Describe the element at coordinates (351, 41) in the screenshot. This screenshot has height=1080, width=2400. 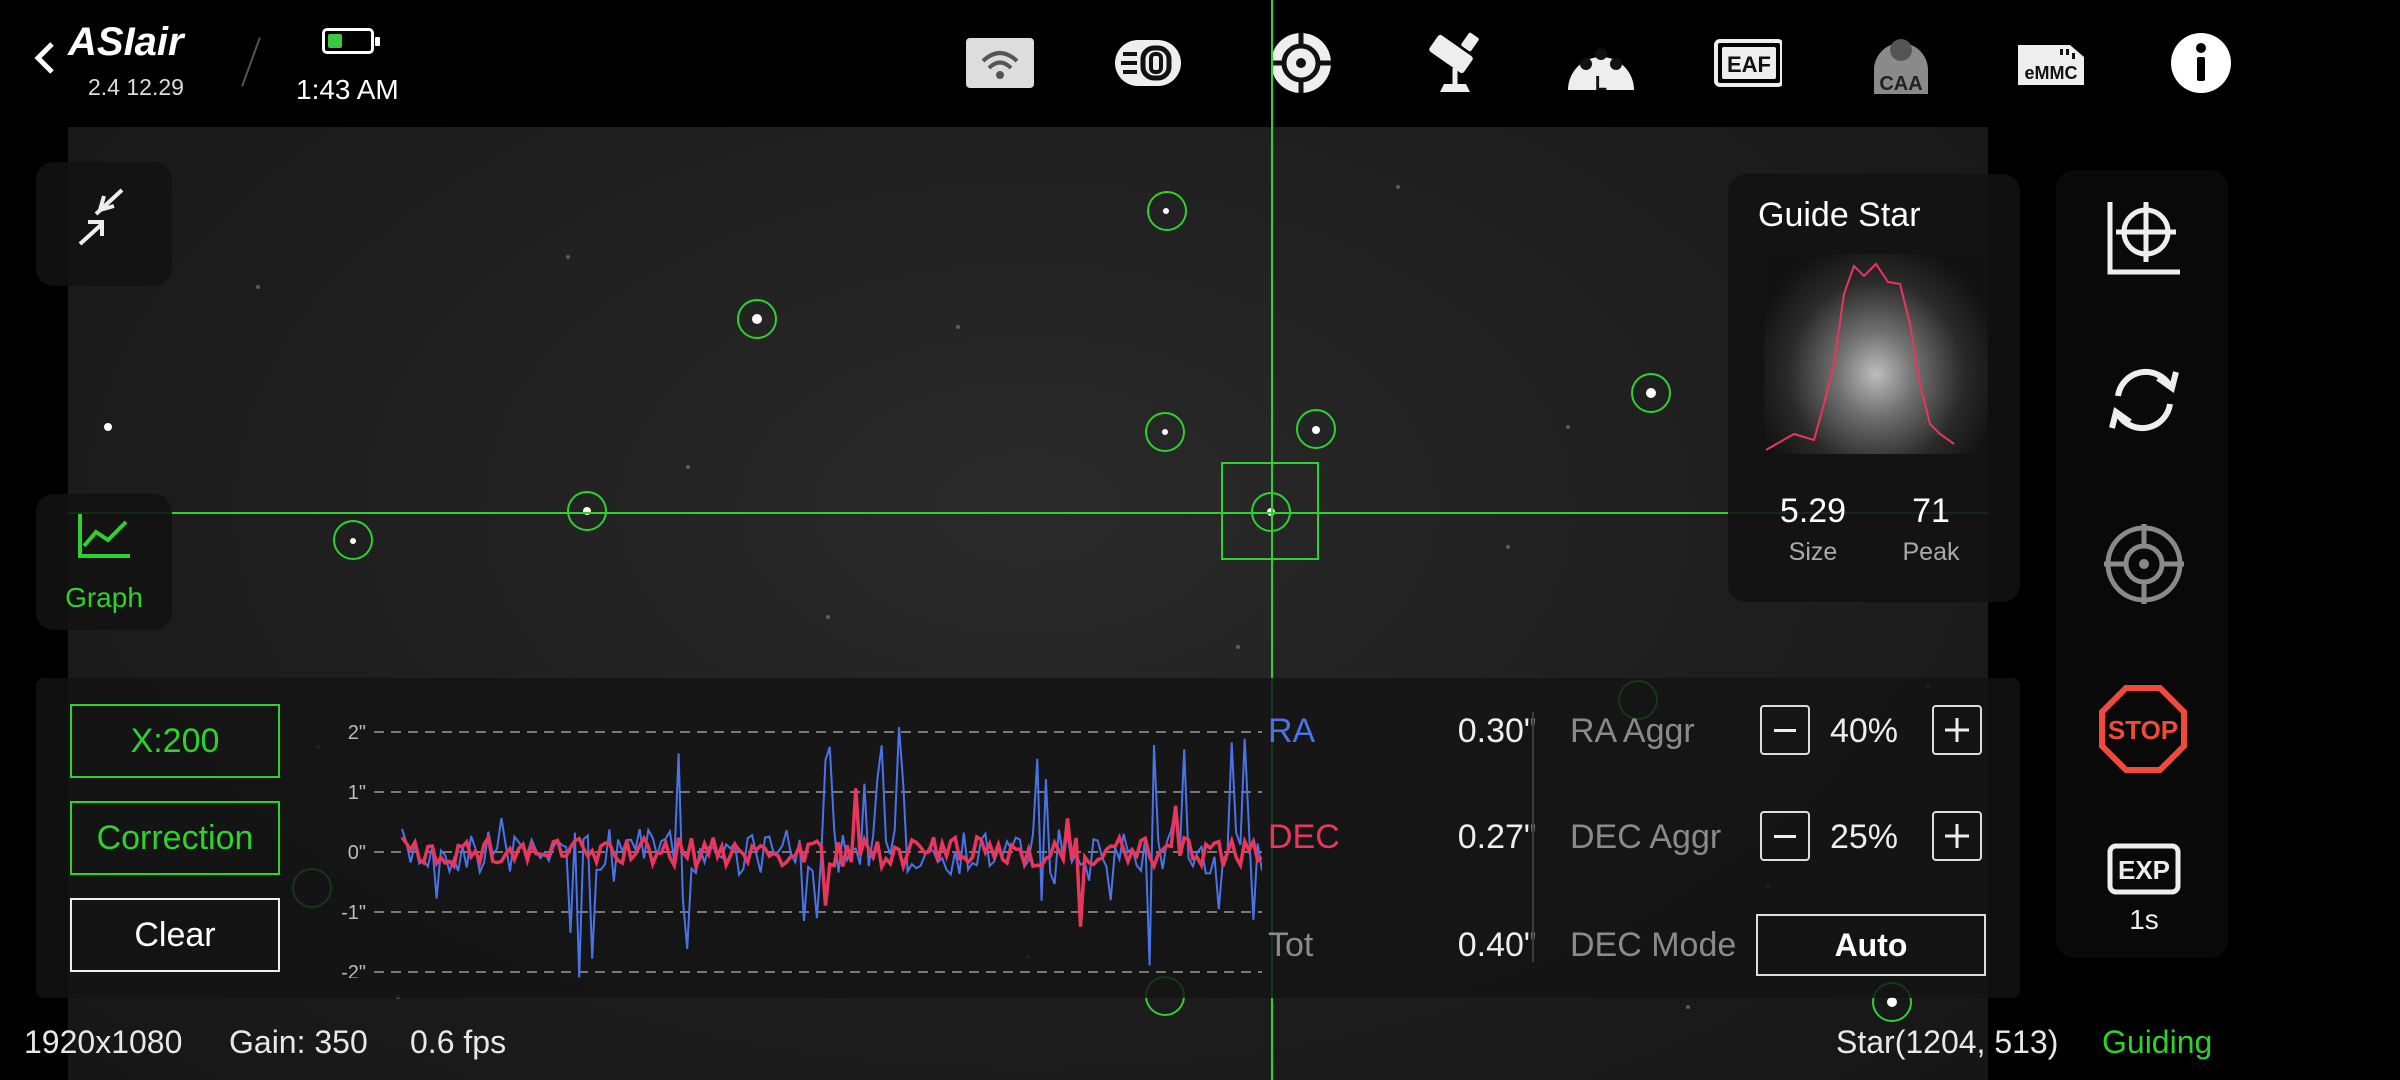
I see `battery-icon` at that location.